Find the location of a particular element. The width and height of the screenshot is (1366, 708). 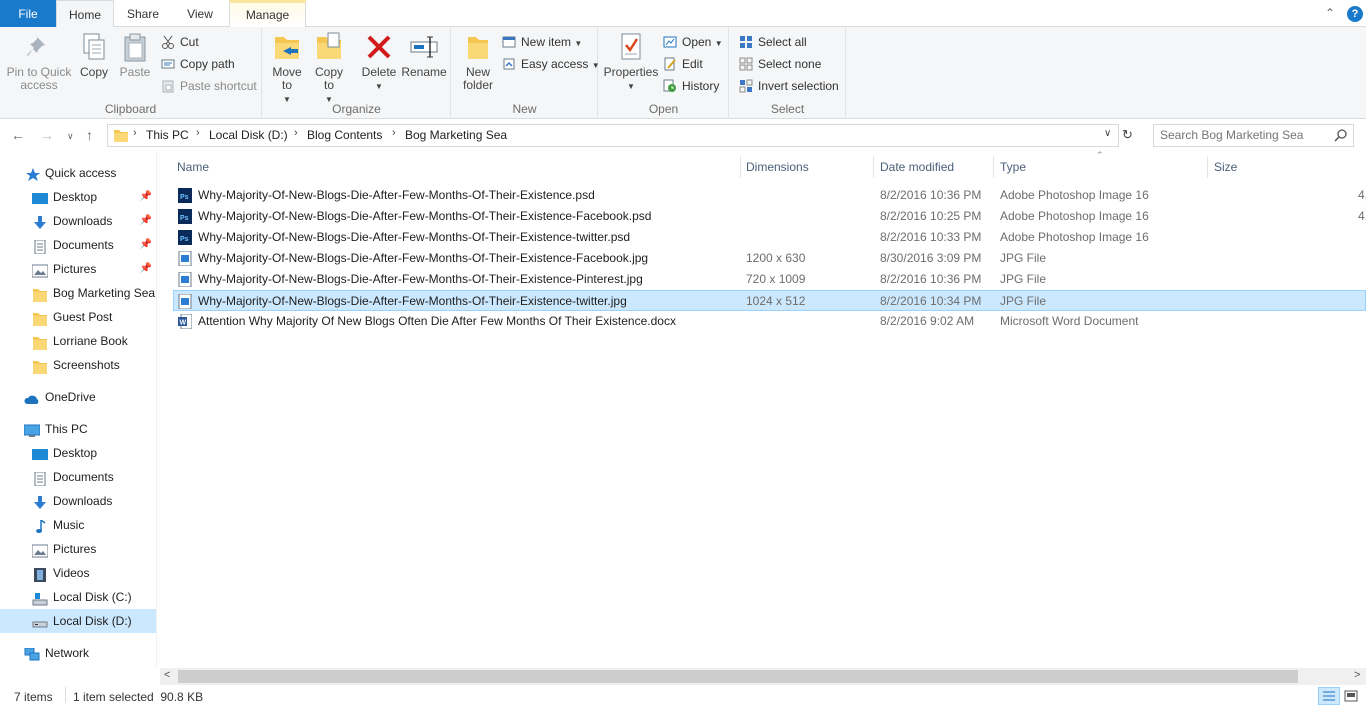

easy-access-button: Easy access ▼ is located at coordinates (551, 64).